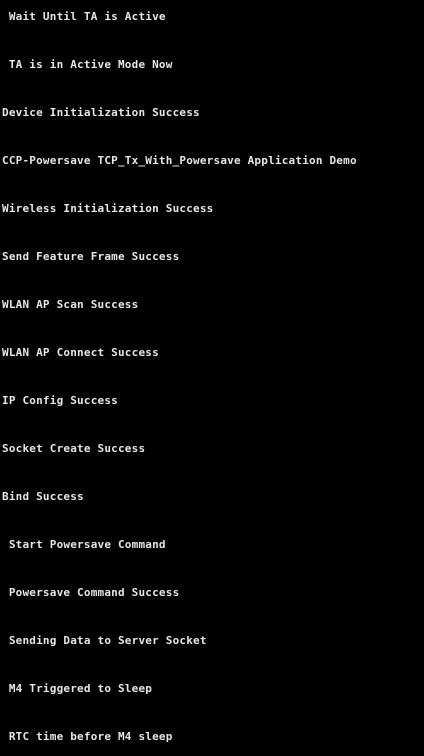 The image size is (424, 756). I want to click on console-line: Start Powersave Command, so click(84, 544).